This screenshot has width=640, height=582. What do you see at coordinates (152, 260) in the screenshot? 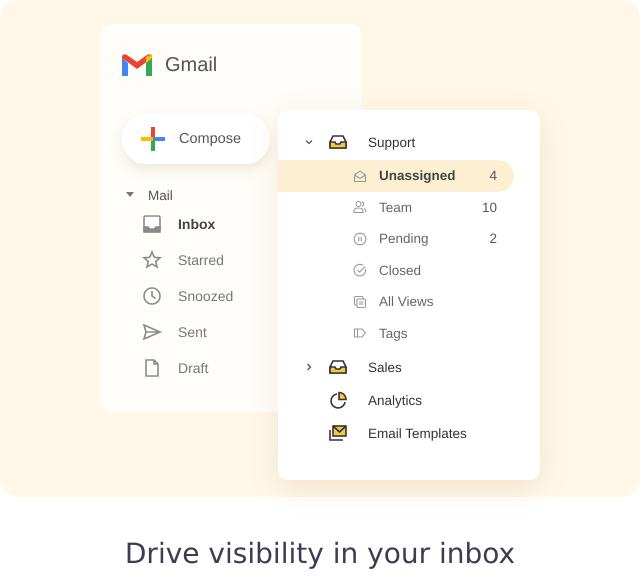
I see `star-icon` at bounding box center [152, 260].